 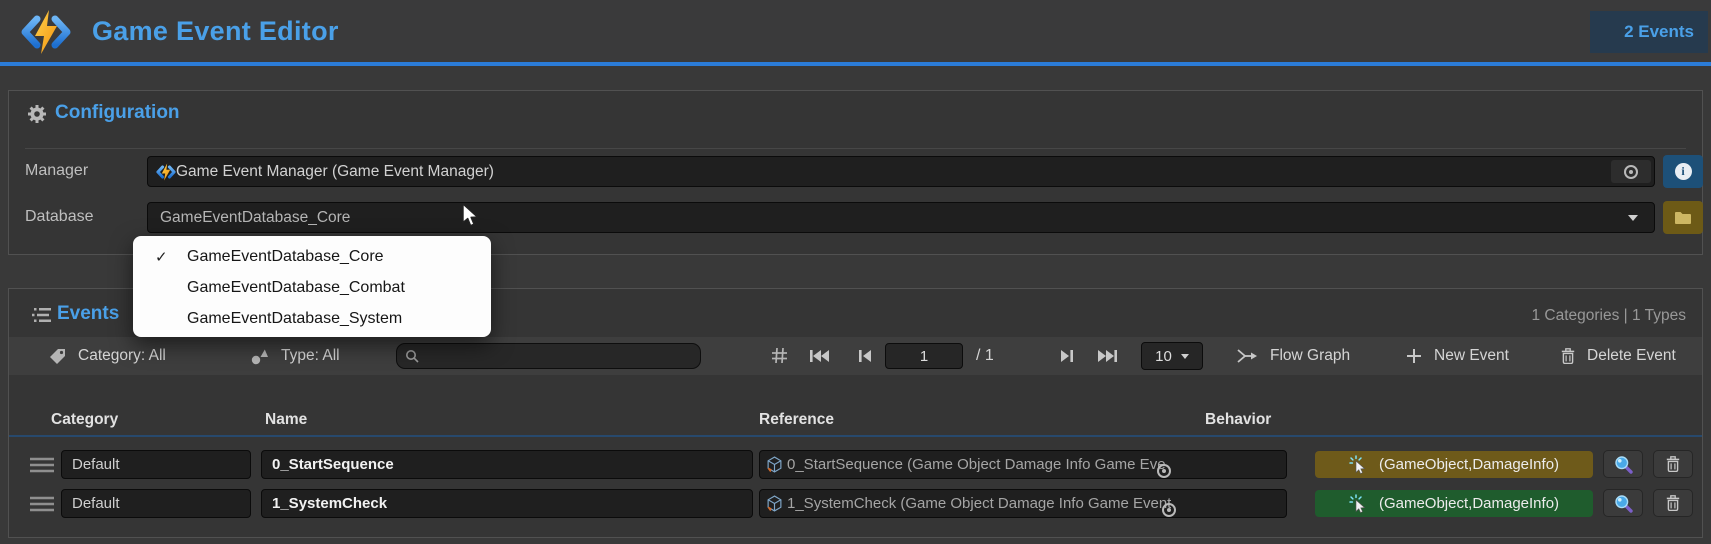 What do you see at coordinates (1608, 315) in the screenshot?
I see `events-summary: 1 Categories | 1 Types` at bounding box center [1608, 315].